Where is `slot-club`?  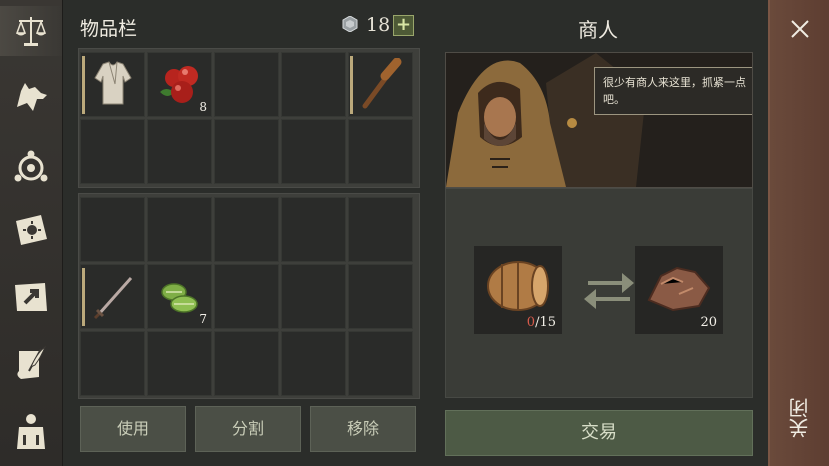 slot-club is located at coordinates (380, 84).